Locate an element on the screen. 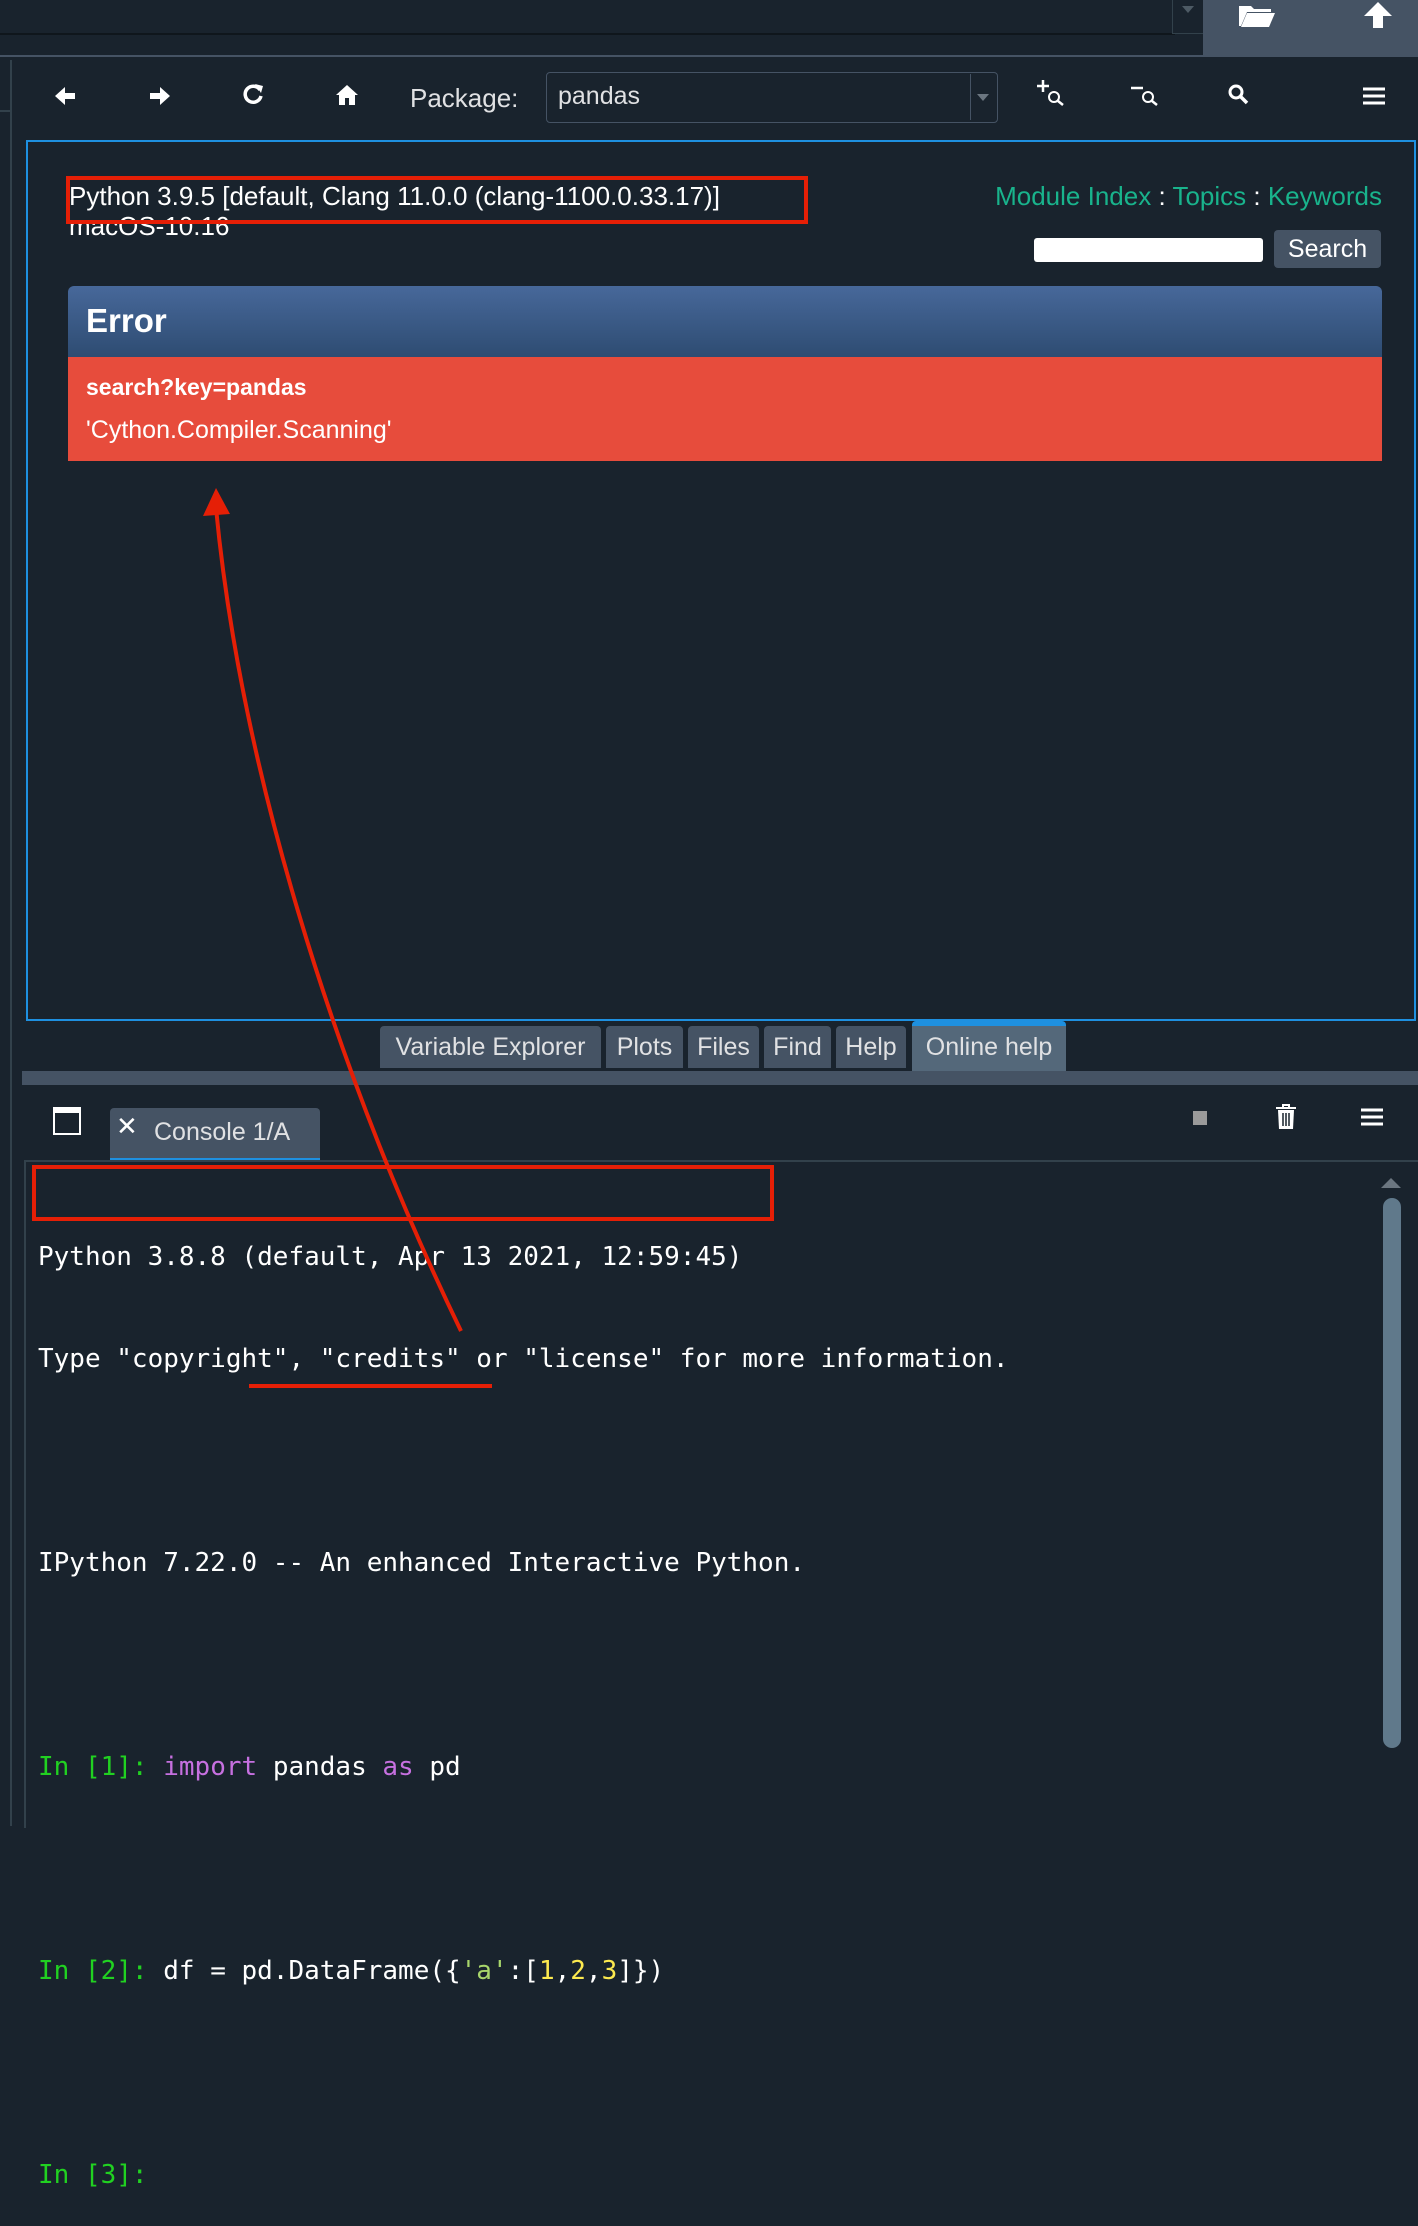 The height and width of the screenshot is (2226, 1418). keyword: as is located at coordinates (398, 1767).